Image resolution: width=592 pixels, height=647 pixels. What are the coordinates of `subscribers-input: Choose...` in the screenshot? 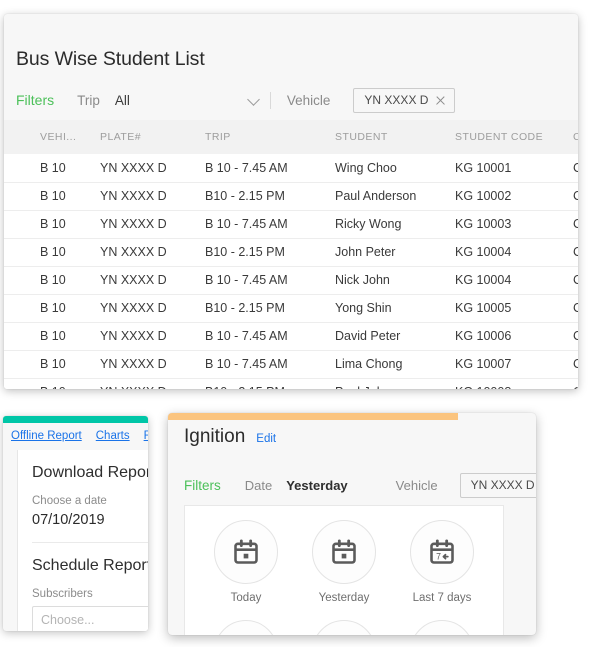 It's located at (90, 618).